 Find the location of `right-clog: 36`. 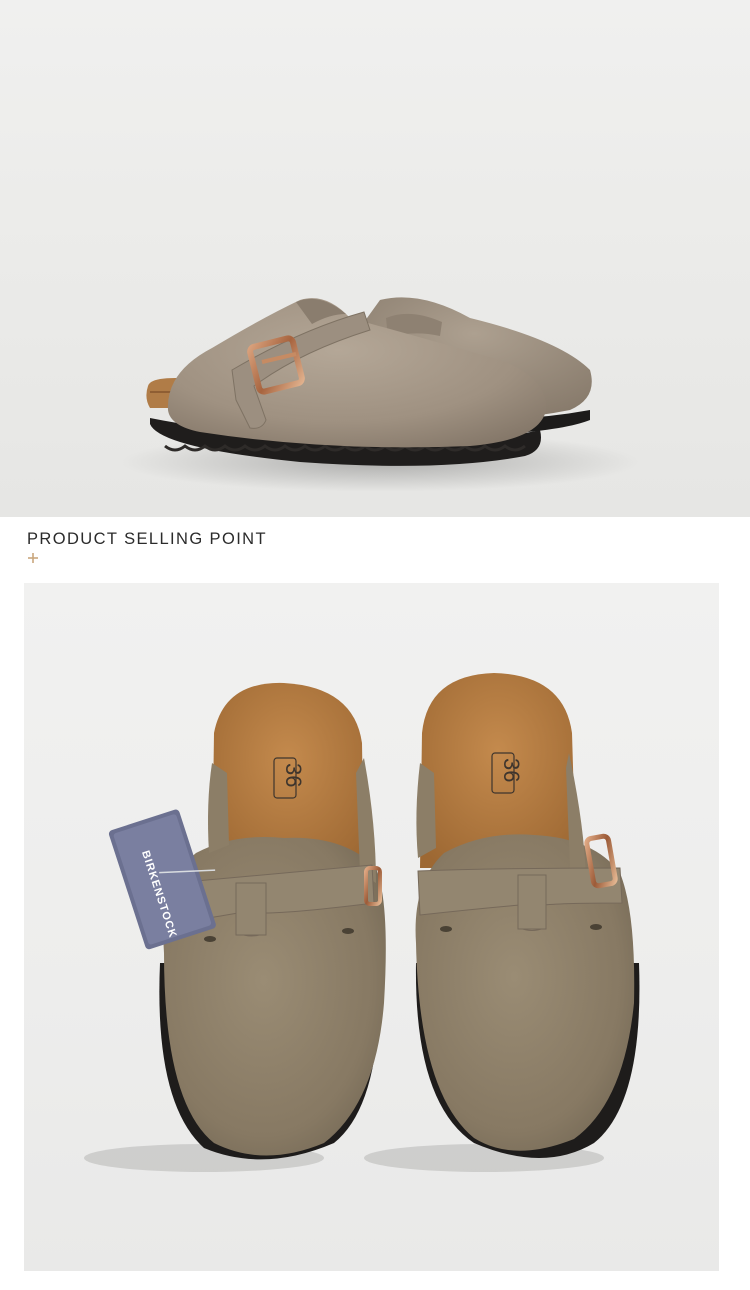

right-clog: 36 is located at coordinates (527, 915).